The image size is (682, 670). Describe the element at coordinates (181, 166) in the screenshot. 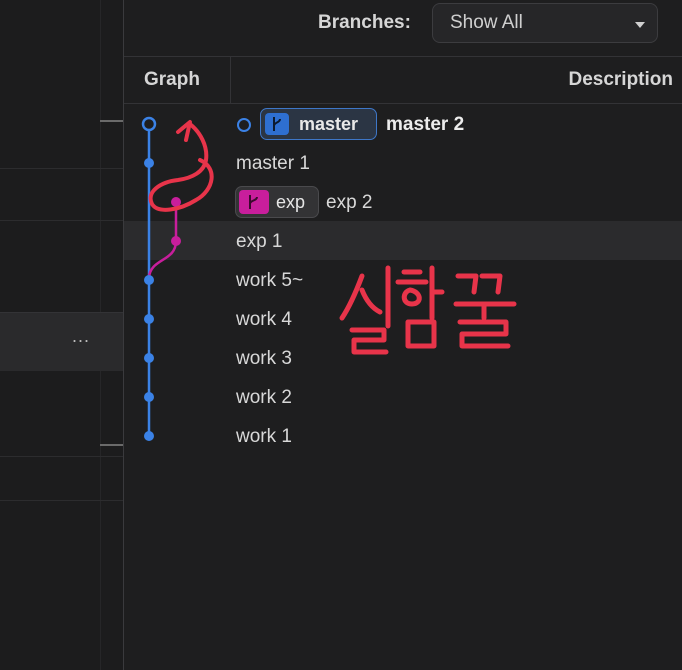

I see `annotation-arrow` at that location.